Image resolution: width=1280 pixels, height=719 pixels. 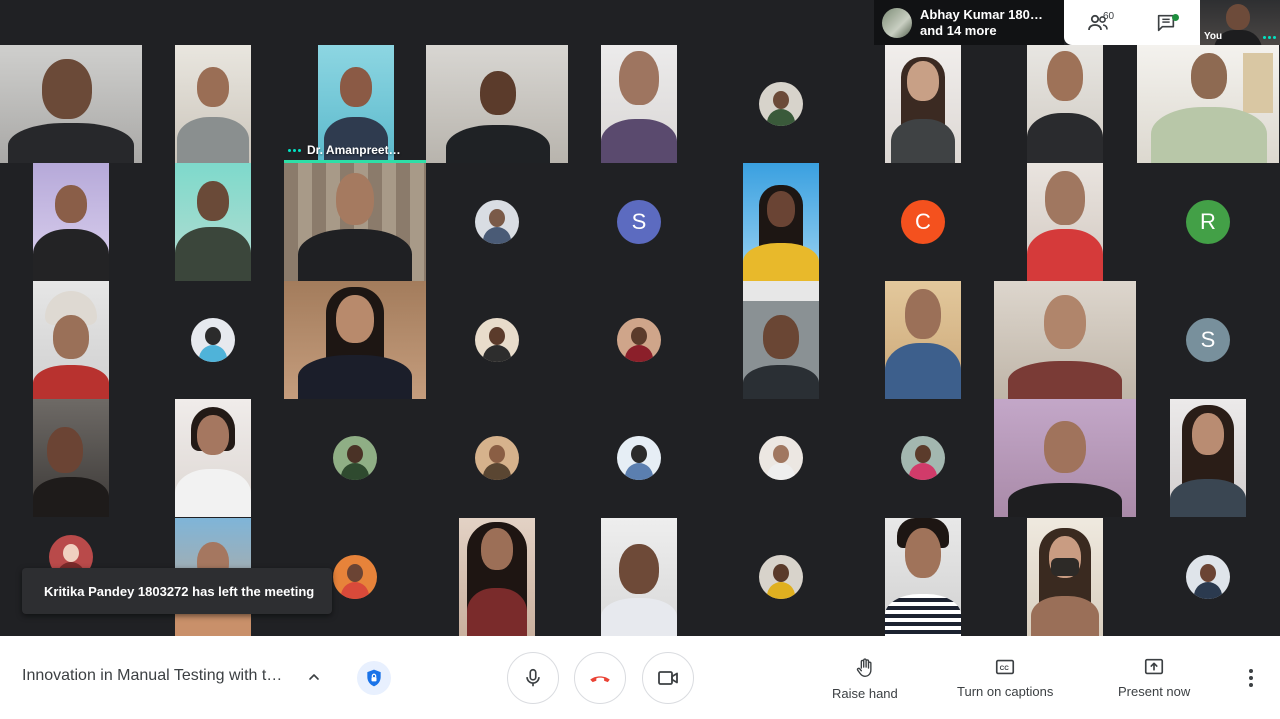 I want to click on presenter-more: and 14 more, so click(x=958, y=30).